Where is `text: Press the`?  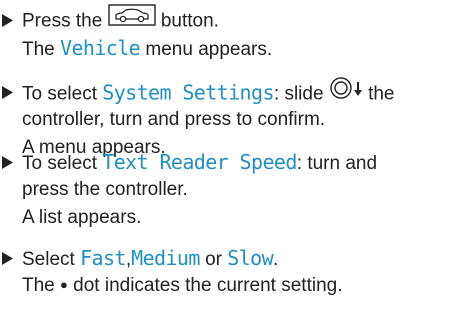
text: Press the is located at coordinates (65, 21).